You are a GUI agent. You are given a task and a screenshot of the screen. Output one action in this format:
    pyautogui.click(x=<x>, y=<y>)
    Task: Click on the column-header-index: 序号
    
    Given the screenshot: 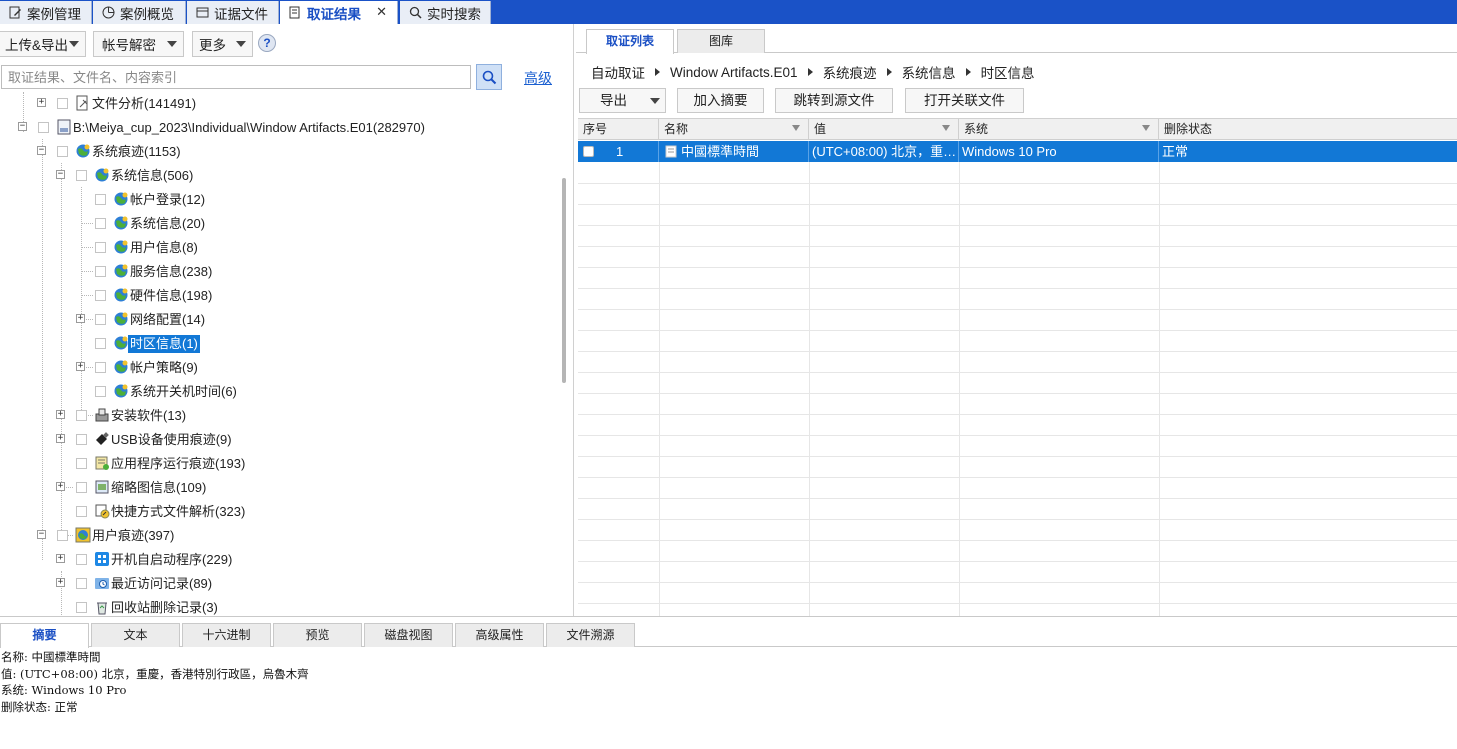 What is the action you would take?
    pyautogui.click(x=618, y=129)
    